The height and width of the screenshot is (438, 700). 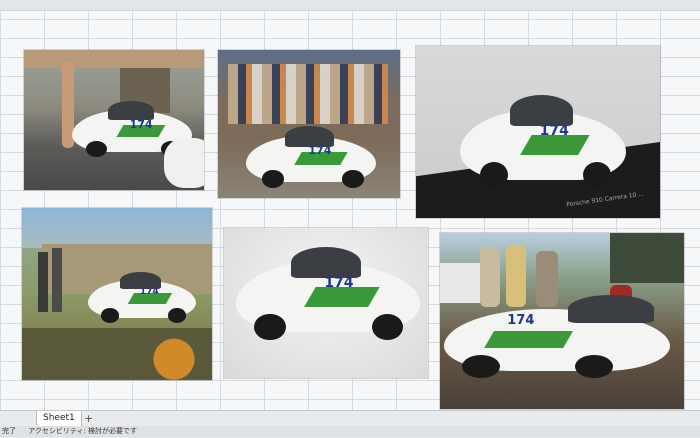 I want to click on column-header-bar, so click(x=350, y=5).